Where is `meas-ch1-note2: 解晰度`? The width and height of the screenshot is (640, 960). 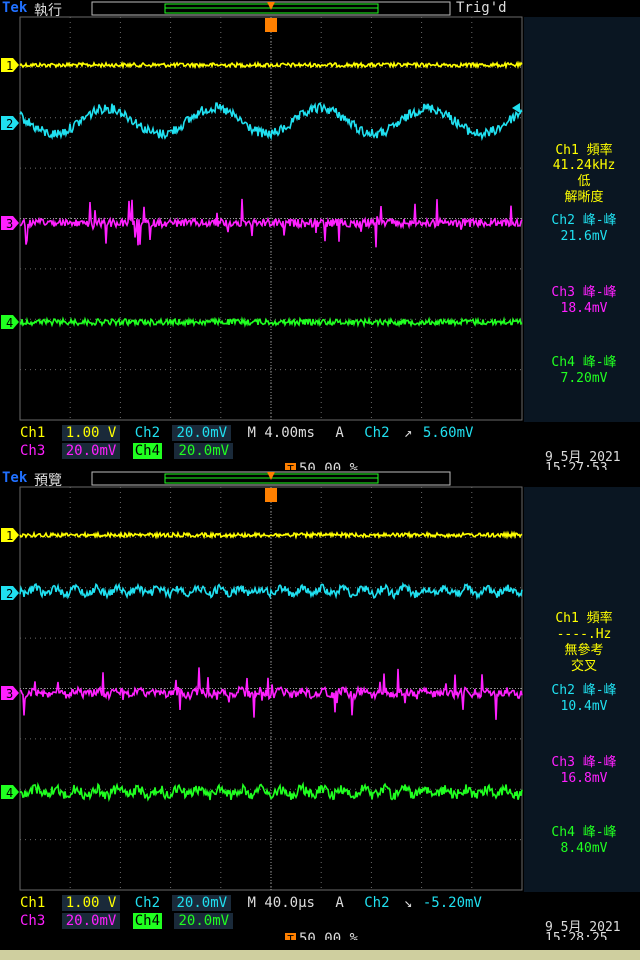
meas-ch1-note2: 解晰度 is located at coordinates (584, 197).